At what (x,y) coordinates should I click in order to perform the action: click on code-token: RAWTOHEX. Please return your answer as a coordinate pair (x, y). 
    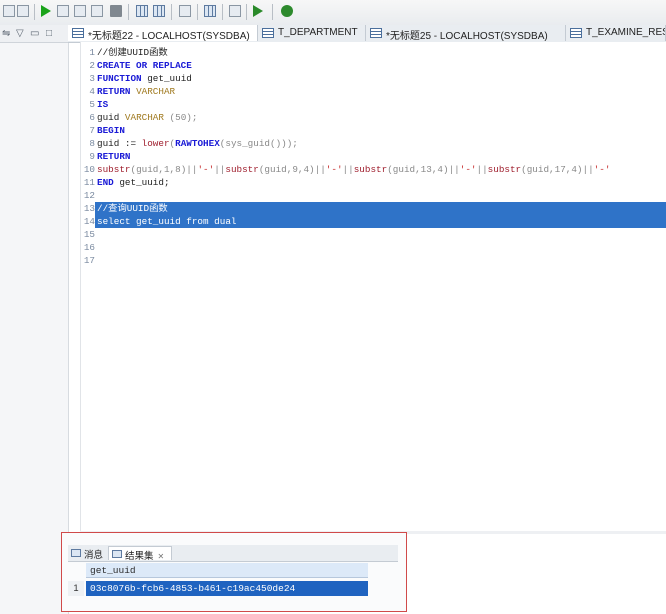
    Looking at the image, I should click on (197, 143).